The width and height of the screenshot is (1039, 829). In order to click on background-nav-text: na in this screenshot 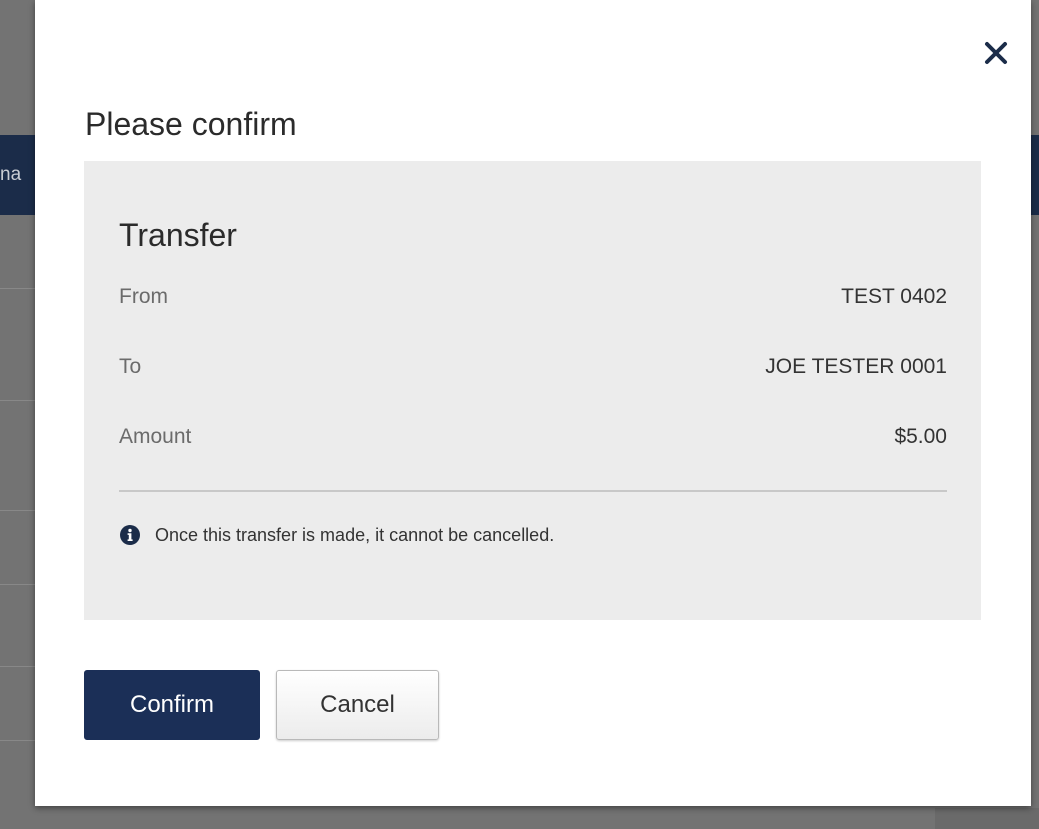, I will do `click(11, 174)`.